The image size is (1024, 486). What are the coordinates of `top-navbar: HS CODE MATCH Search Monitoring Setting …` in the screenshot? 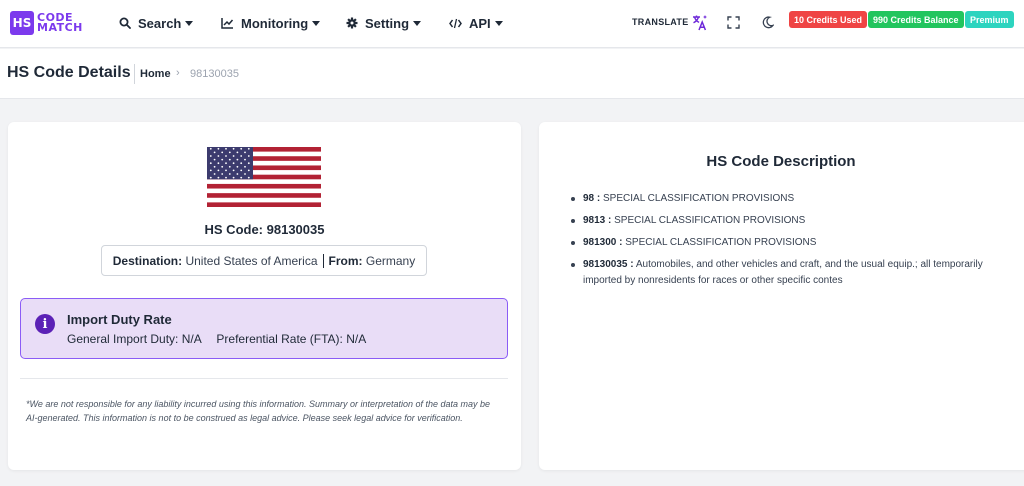 It's located at (512, 24).